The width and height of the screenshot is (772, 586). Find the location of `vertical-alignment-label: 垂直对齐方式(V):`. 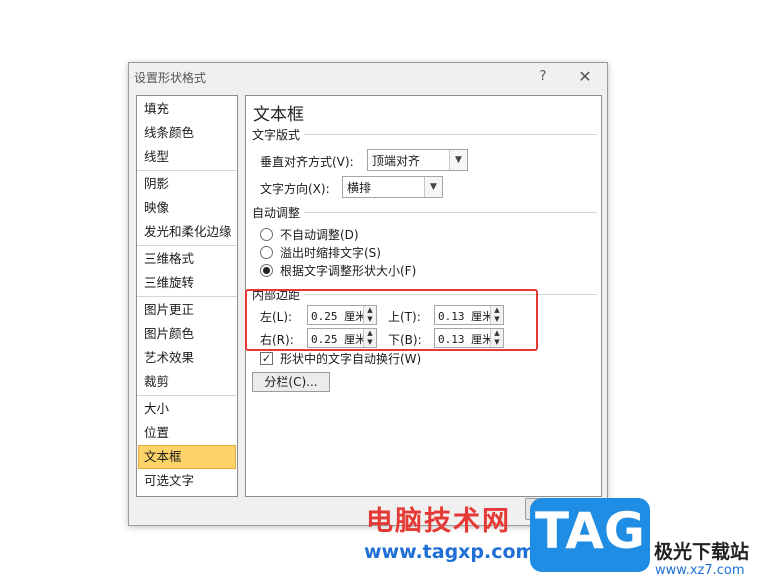

vertical-alignment-label: 垂直对齐方式(V): is located at coordinates (307, 162).